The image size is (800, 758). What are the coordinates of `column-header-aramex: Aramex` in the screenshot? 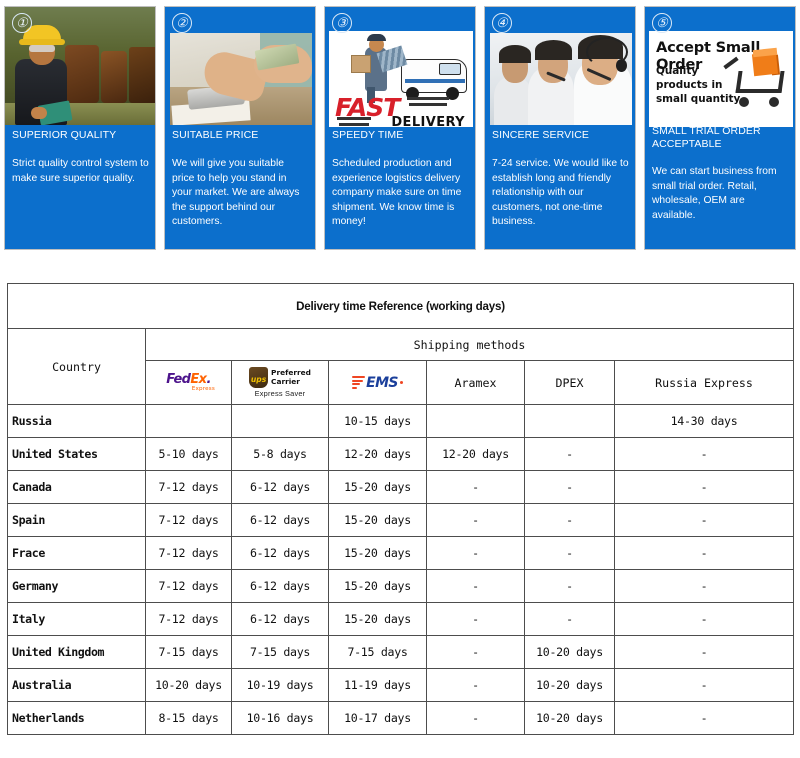 It's located at (475, 382).